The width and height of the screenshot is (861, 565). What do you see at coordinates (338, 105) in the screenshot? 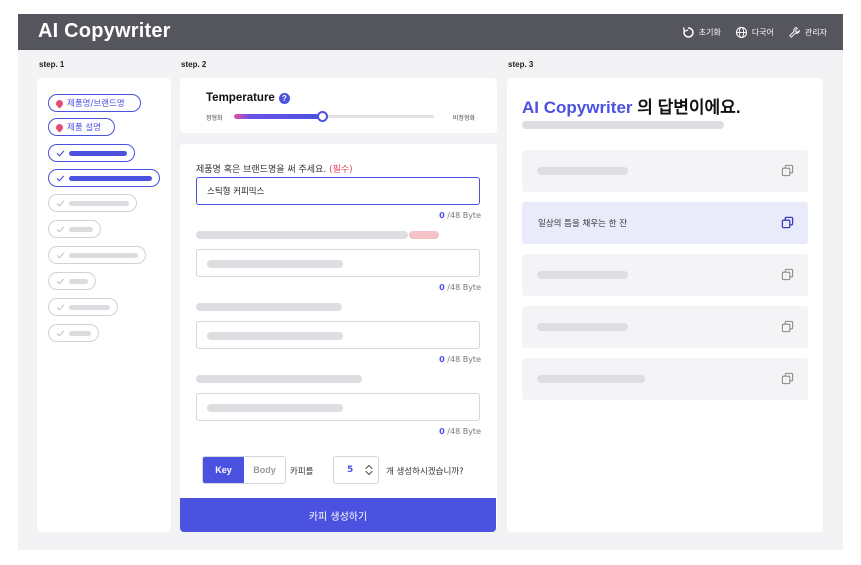
I see `temperature-panel: Temperature ? 정형화 비정형화` at bounding box center [338, 105].